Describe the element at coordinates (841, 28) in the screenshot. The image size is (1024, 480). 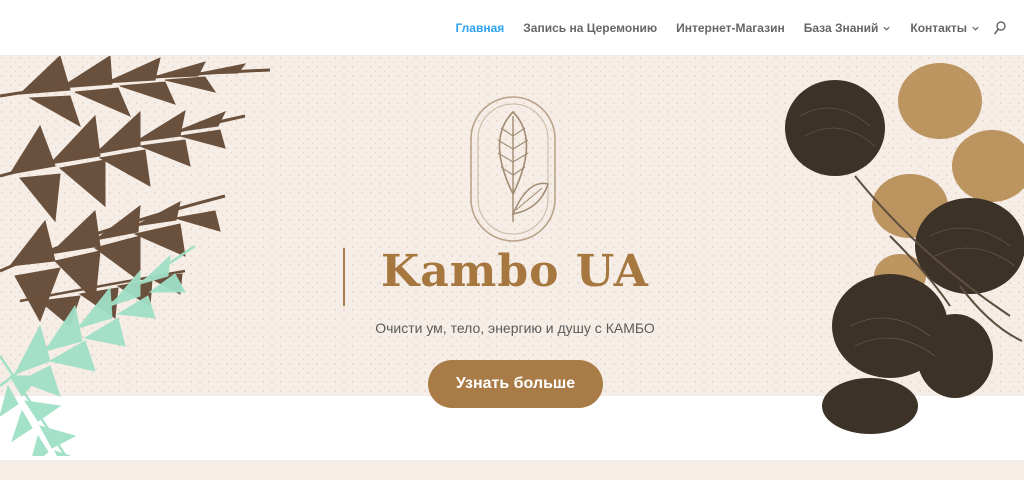
I see `nav-item-label: База Знаний` at that location.